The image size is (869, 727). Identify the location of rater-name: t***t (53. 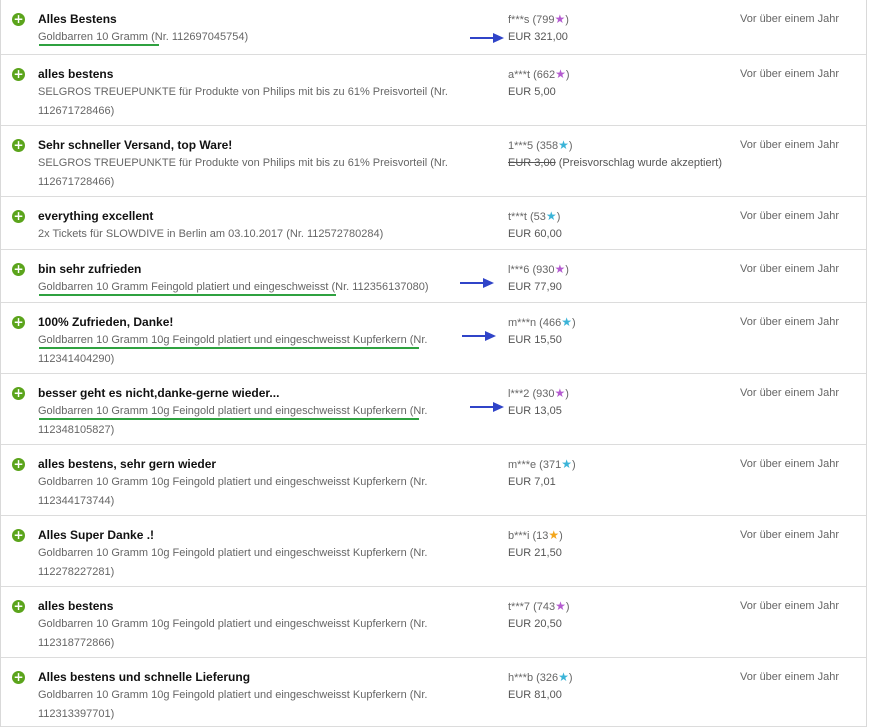
(527, 217).